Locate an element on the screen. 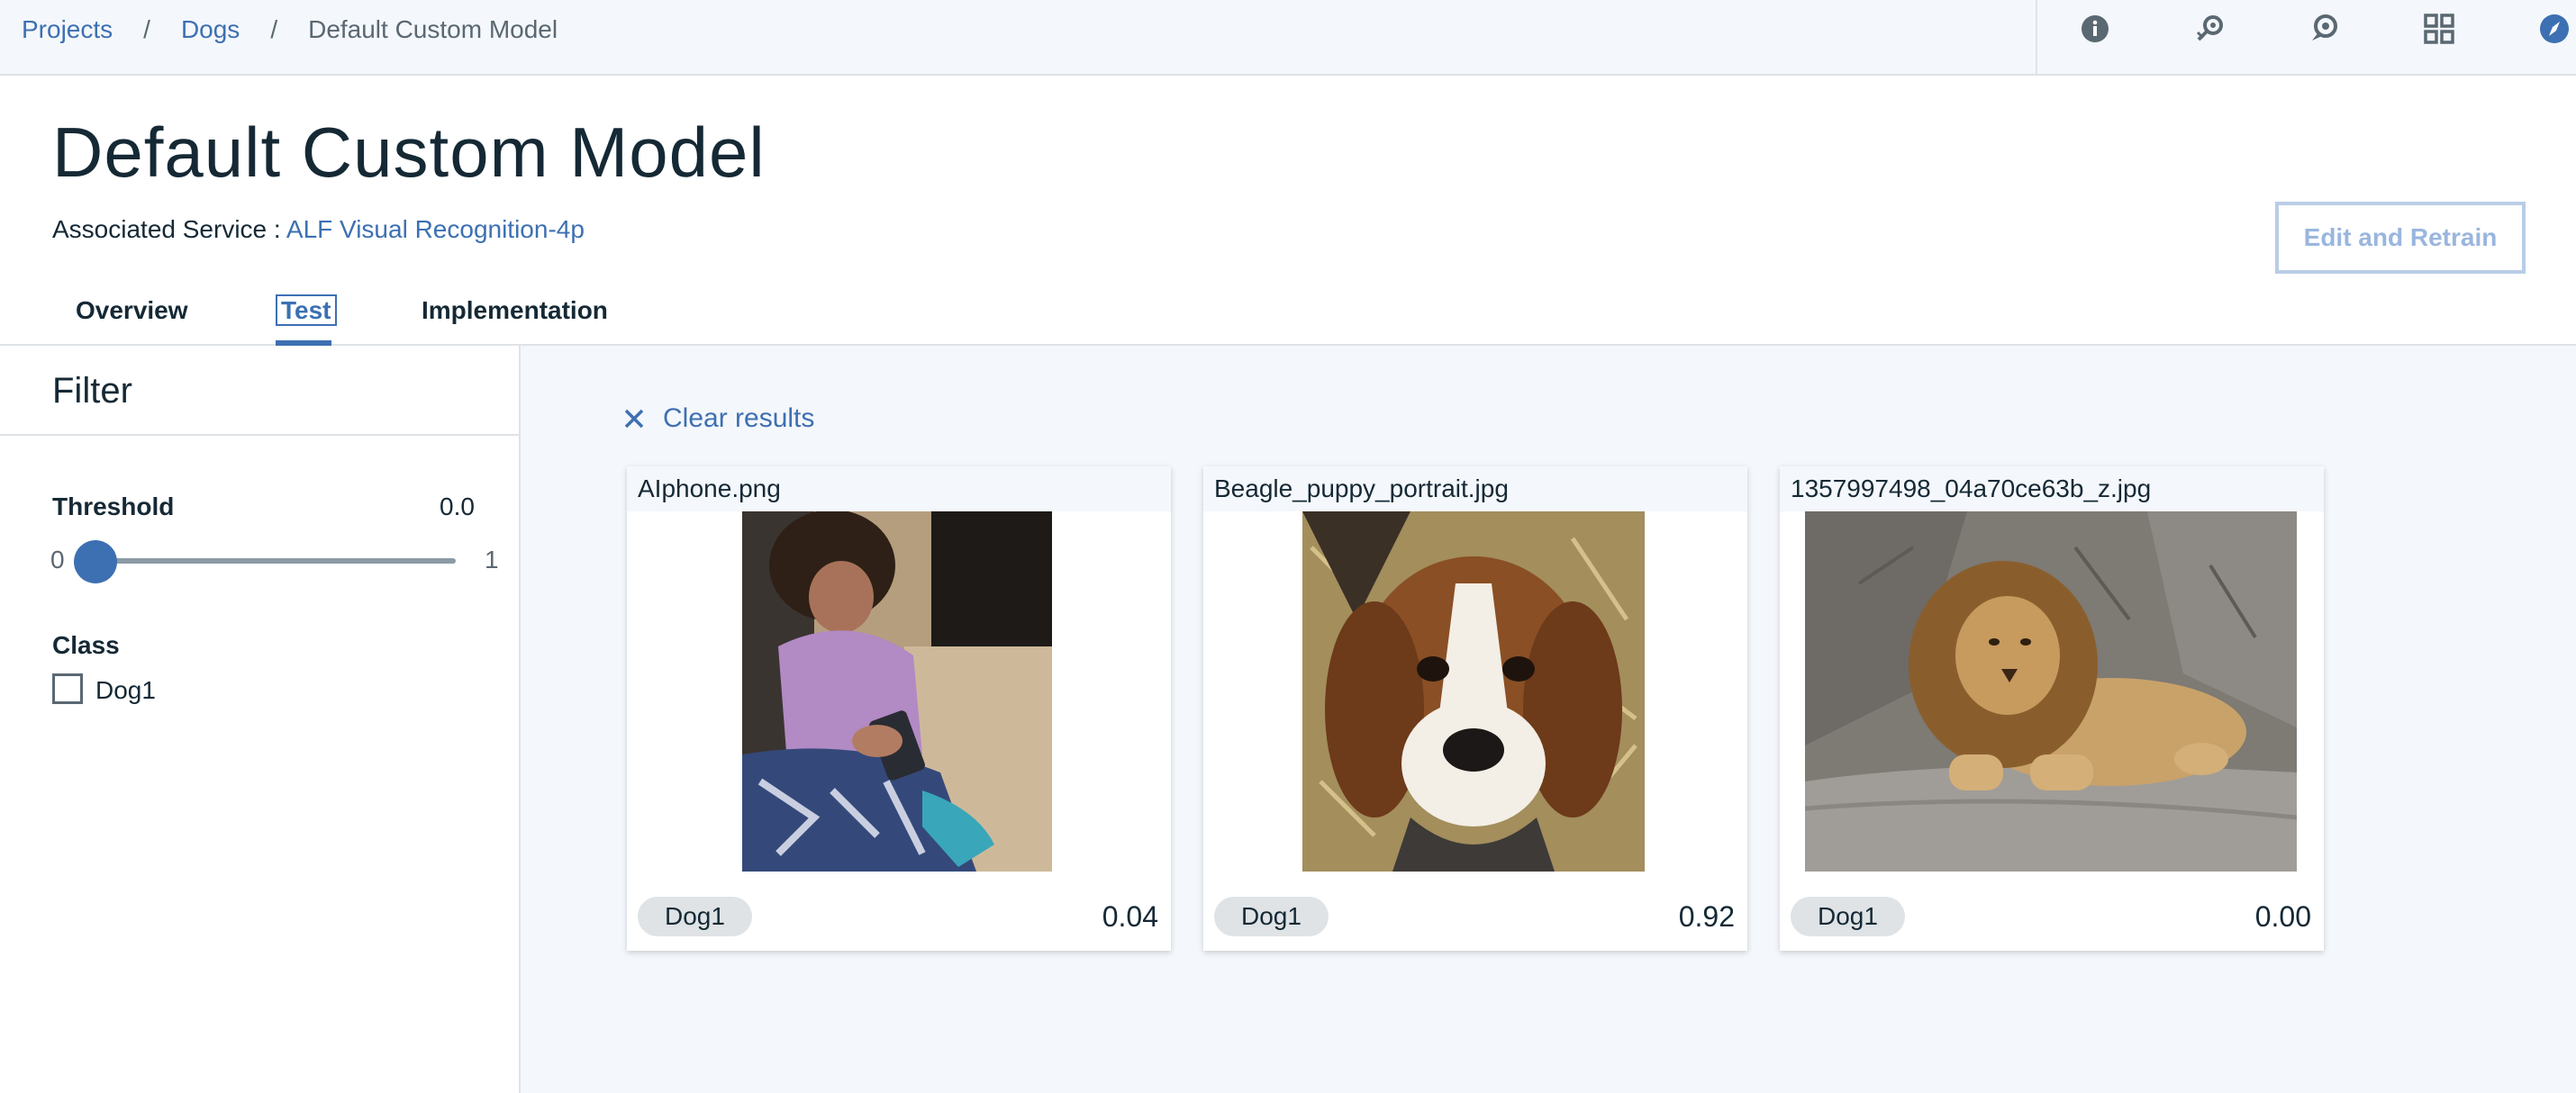  threshold-label: Threshold is located at coordinates (113, 506).